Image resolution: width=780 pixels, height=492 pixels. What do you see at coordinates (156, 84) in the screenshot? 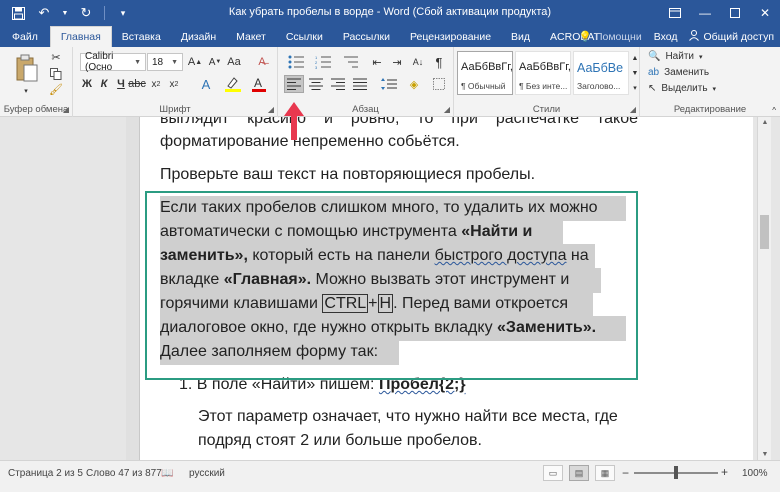
I see `subscript-icon: x2` at bounding box center [156, 84].